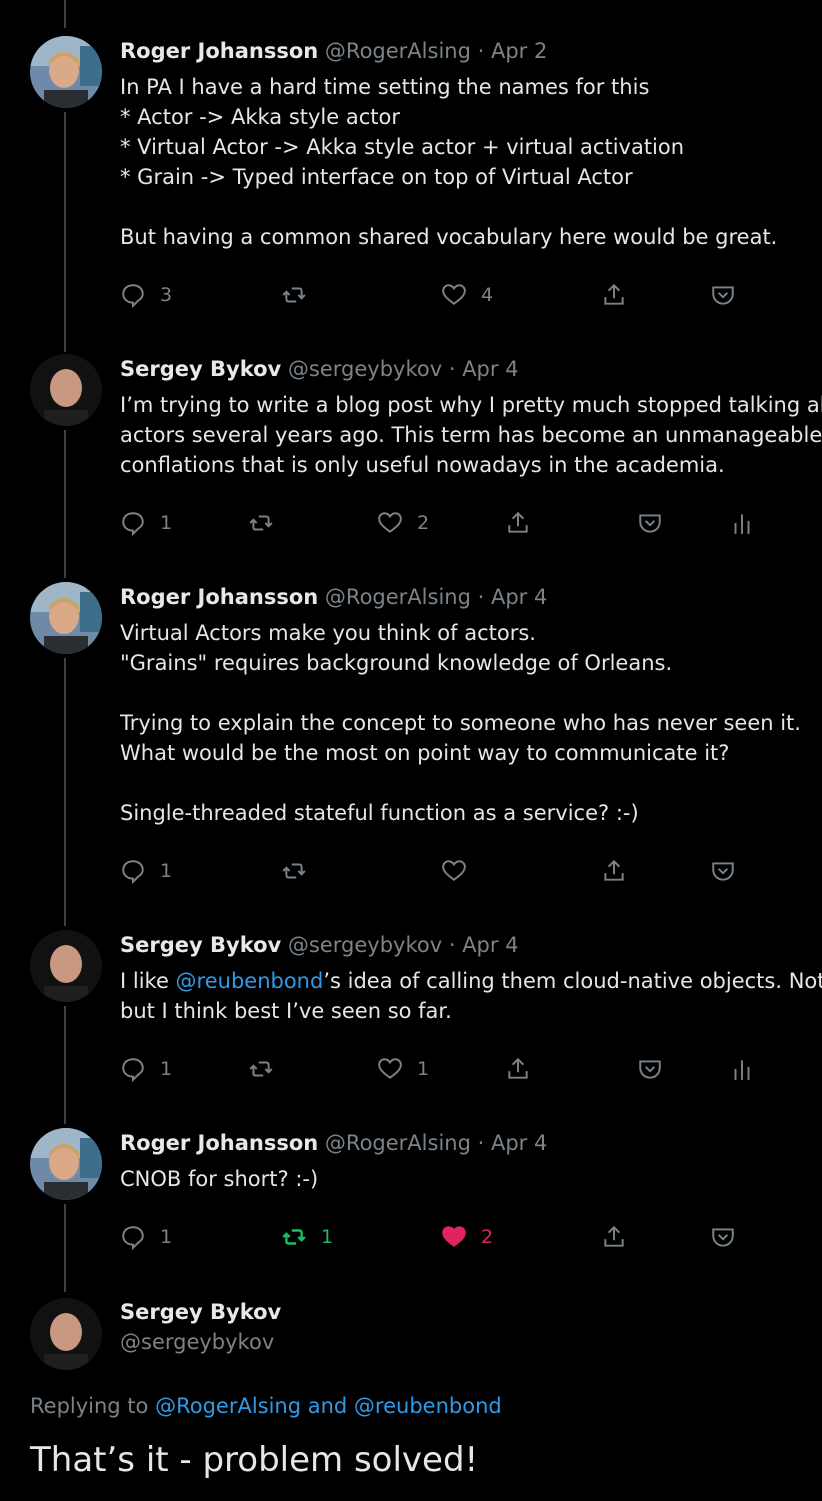  What do you see at coordinates (328, 1406) in the screenshot?
I see `replying-mentions-link: @RogerAlsing and @reubenbond` at bounding box center [328, 1406].